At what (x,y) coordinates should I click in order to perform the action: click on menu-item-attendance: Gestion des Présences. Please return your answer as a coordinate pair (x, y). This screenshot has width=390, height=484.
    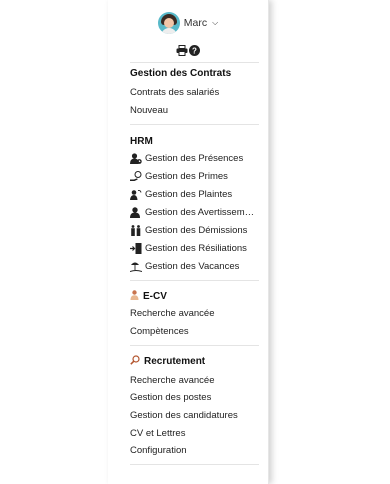
    Looking at the image, I should click on (186, 158).